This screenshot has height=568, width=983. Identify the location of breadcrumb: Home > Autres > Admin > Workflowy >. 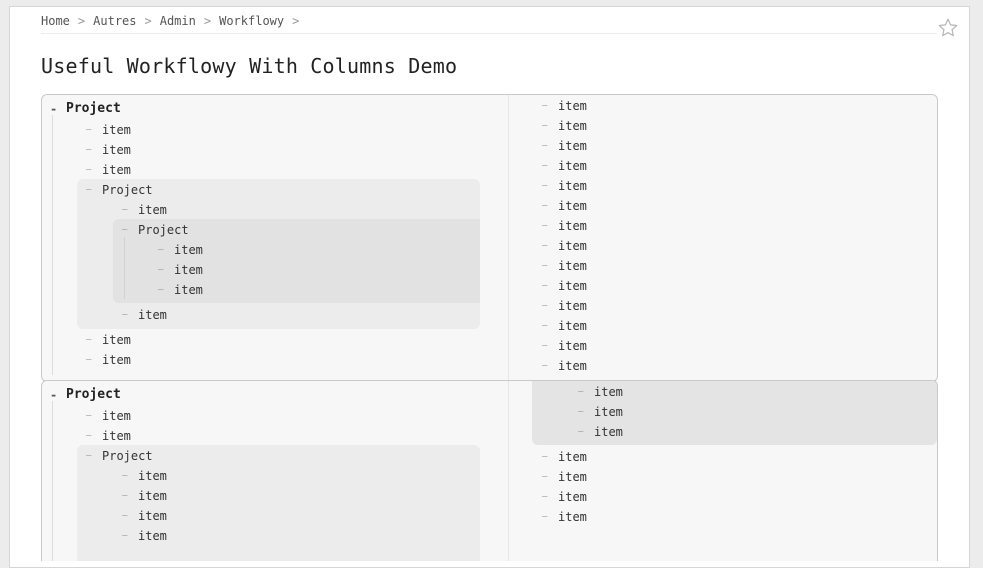
(174, 21).